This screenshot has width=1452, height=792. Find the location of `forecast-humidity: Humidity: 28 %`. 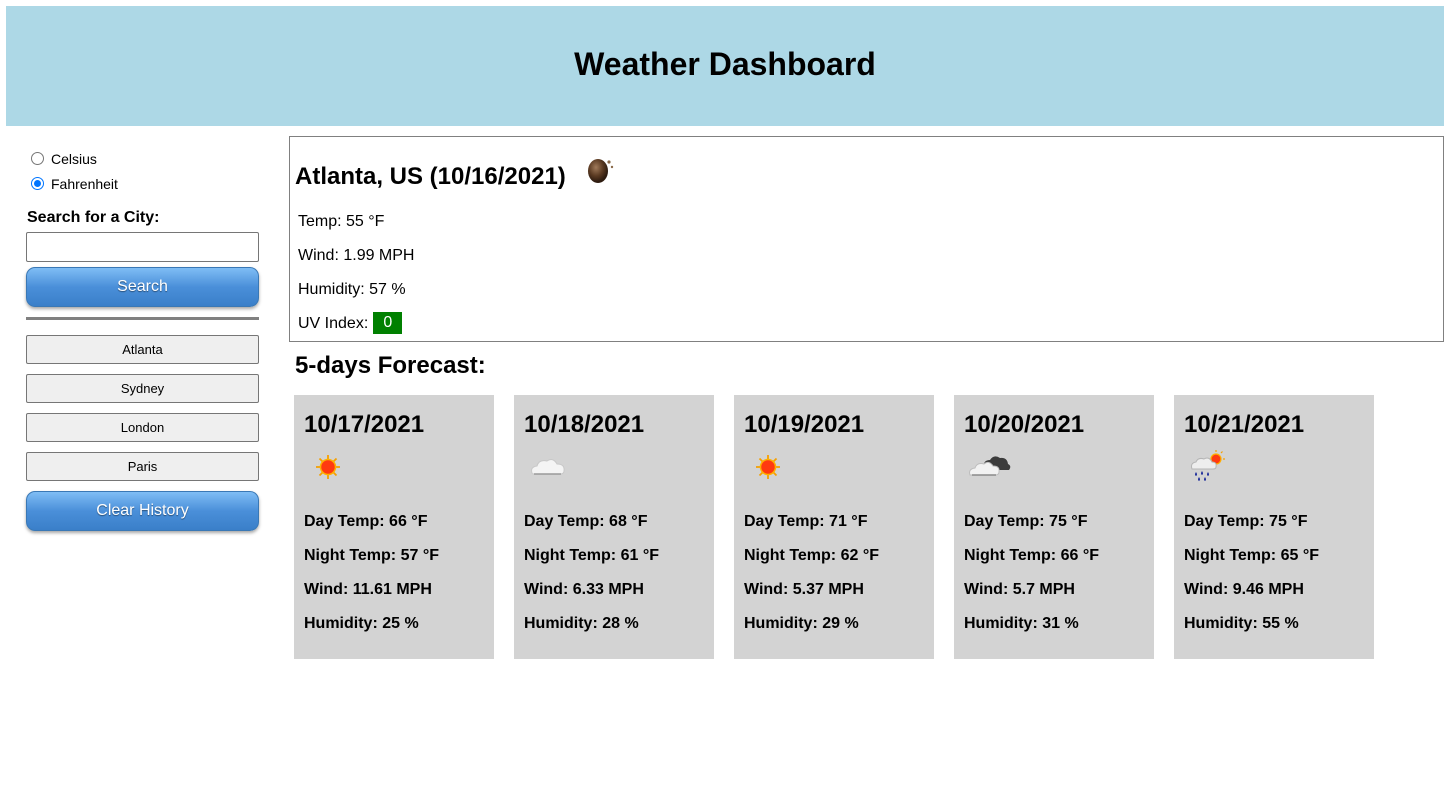

forecast-humidity: Humidity: 28 % is located at coordinates (581, 623).